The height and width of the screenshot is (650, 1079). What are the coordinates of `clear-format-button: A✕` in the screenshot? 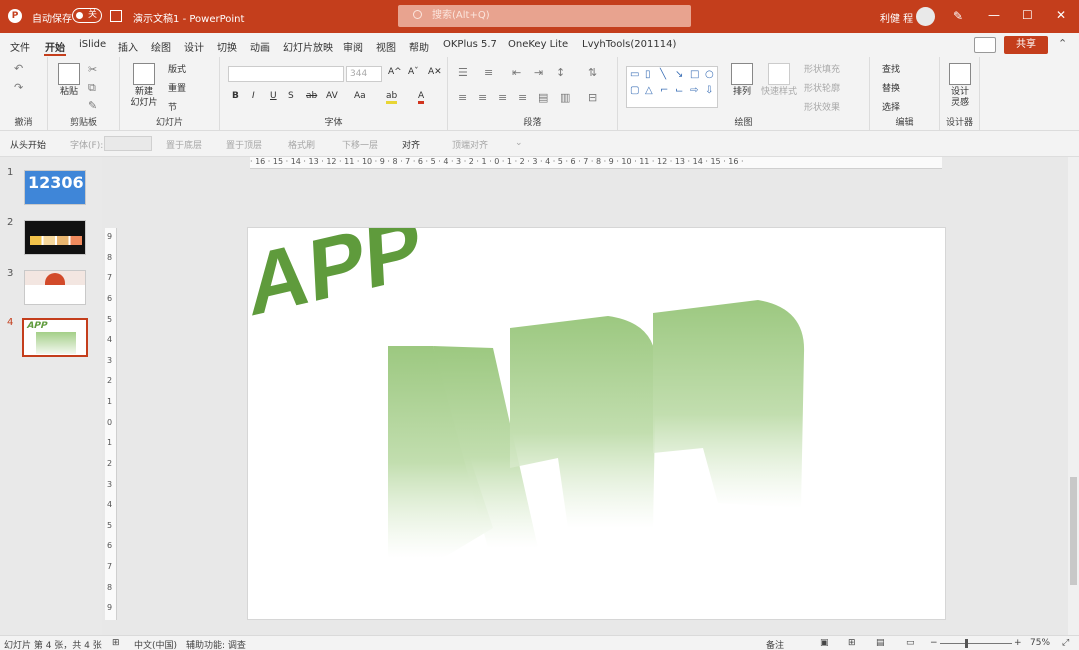 It's located at (435, 72).